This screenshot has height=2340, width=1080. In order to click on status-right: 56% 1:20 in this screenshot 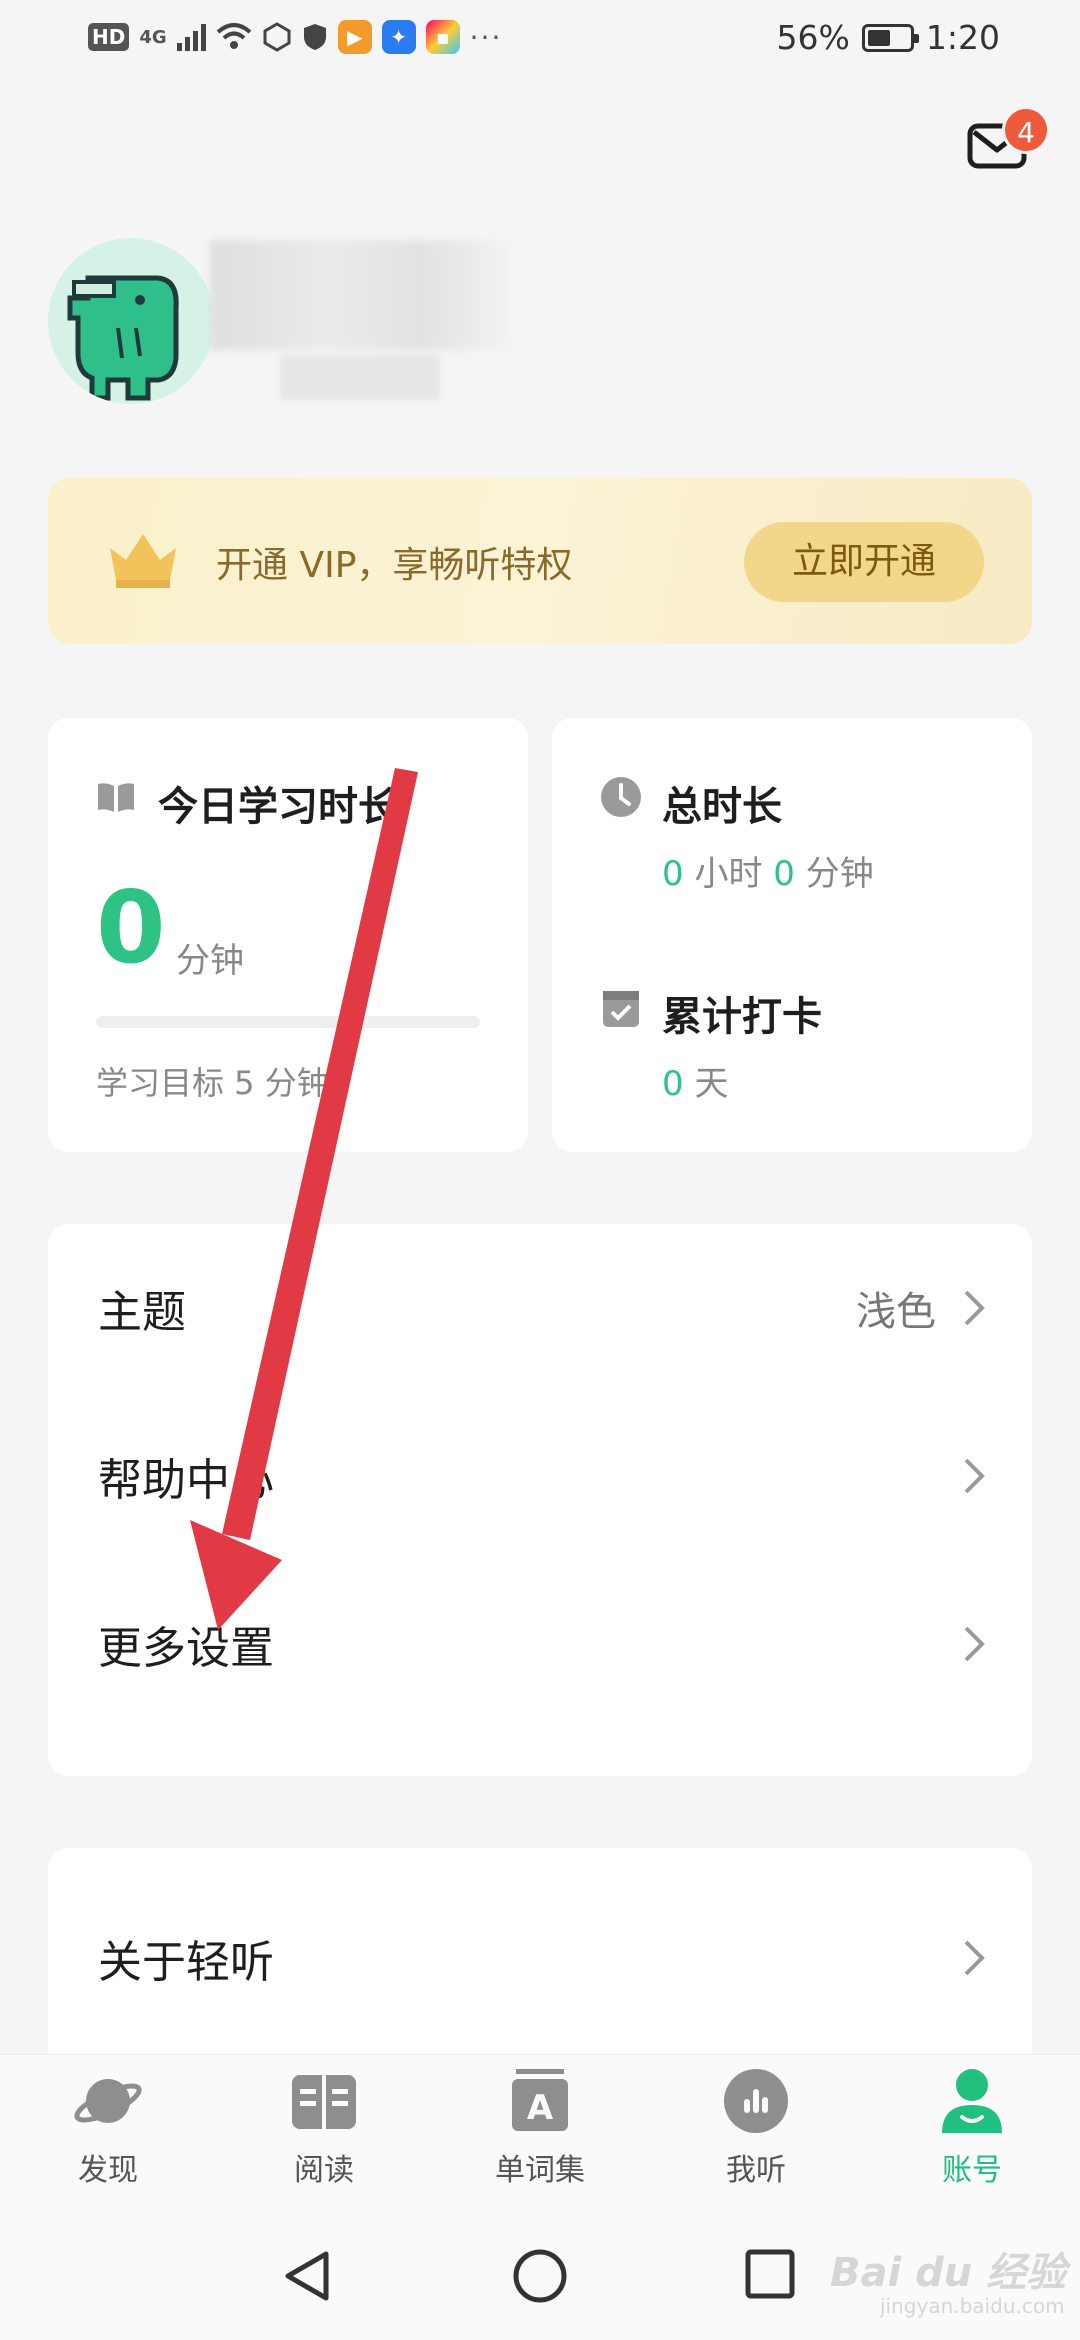, I will do `click(888, 37)`.